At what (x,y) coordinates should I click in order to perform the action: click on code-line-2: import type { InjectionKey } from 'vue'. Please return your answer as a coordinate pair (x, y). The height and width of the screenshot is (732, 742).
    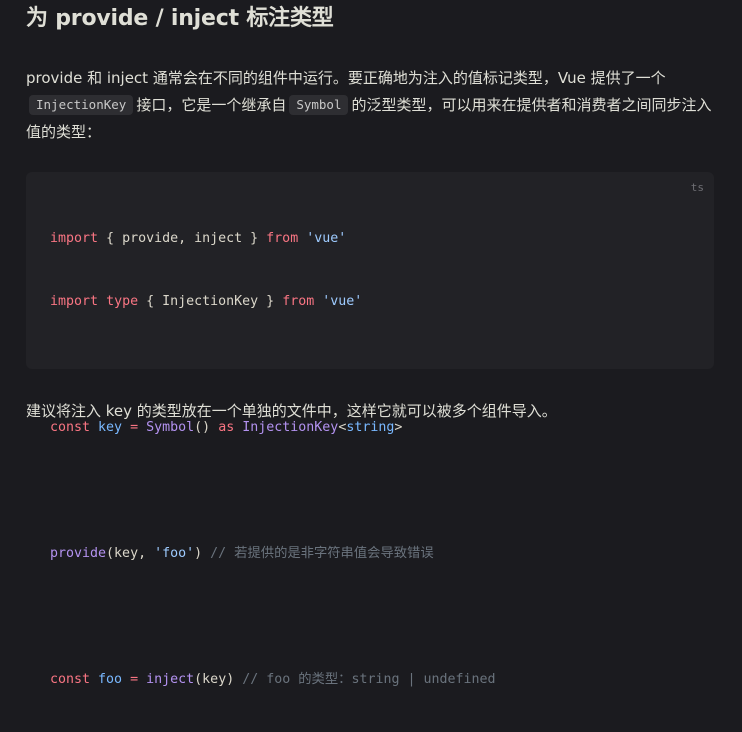
    Looking at the image, I should click on (273, 301).